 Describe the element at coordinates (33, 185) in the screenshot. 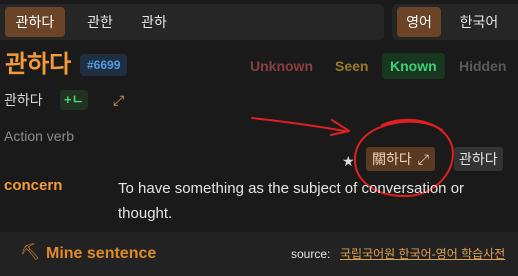

I see `definition-term: concern` at that location.